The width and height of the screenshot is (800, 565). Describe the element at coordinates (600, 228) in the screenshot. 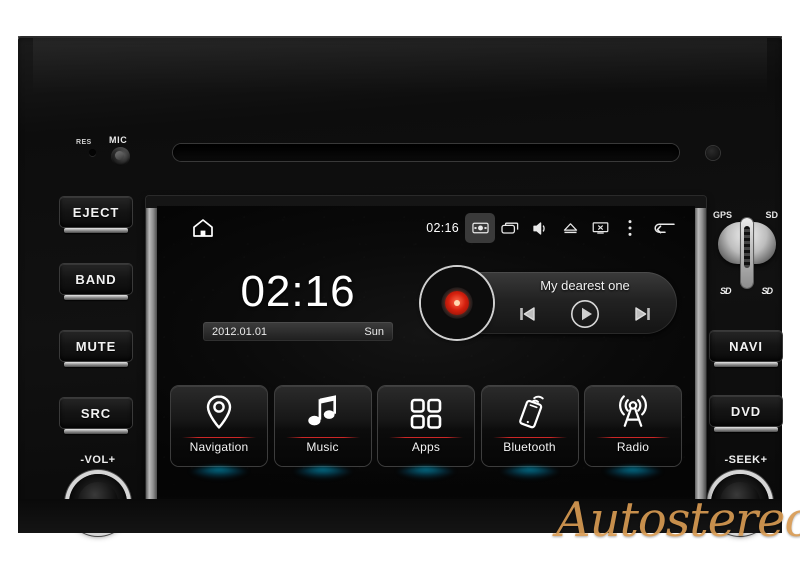

I see `screen-off-icon` at that location.